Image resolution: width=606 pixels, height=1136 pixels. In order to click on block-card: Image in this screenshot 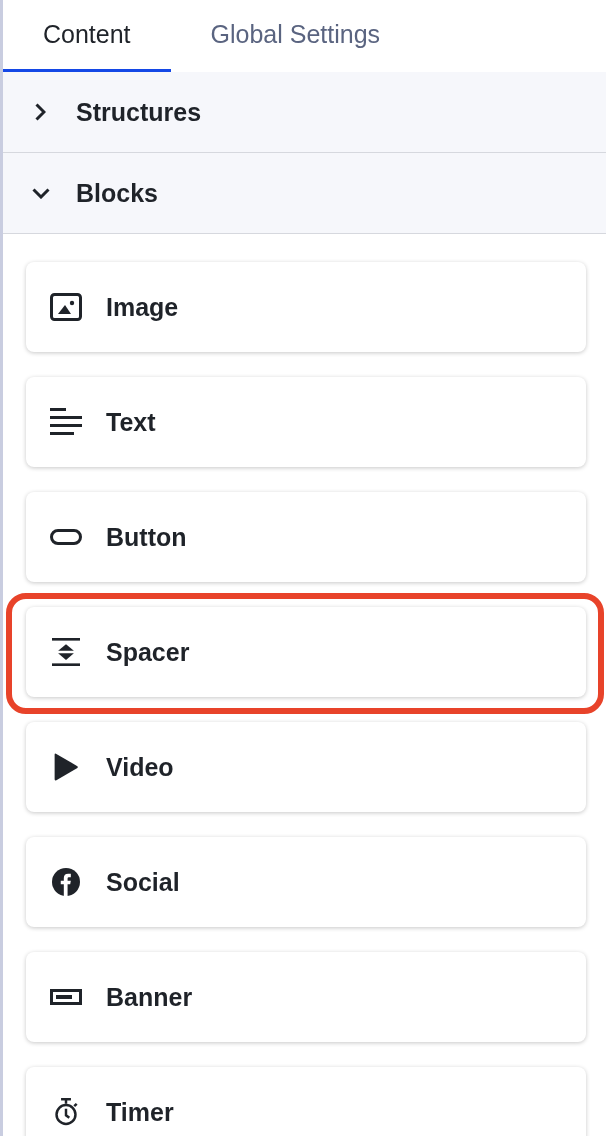, I will do `click(306, 307)`.